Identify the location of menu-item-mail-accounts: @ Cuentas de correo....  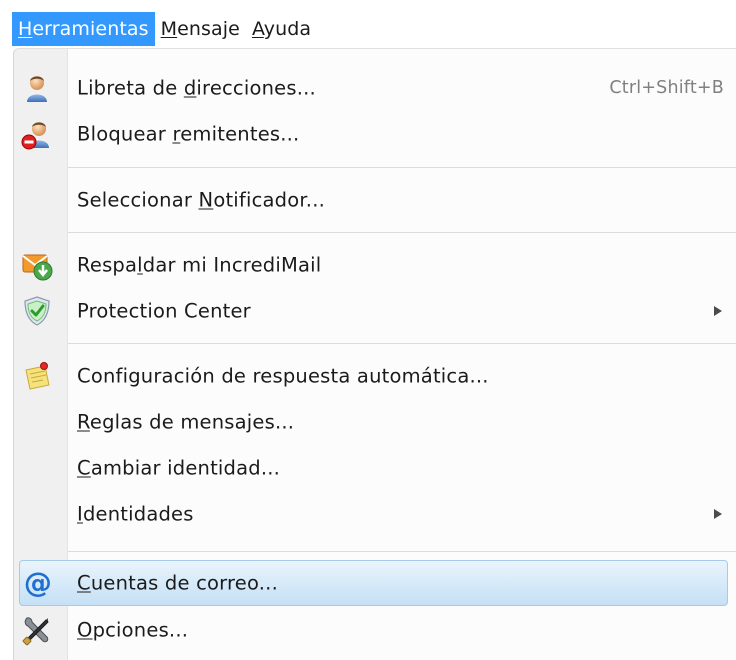
(373, 583).